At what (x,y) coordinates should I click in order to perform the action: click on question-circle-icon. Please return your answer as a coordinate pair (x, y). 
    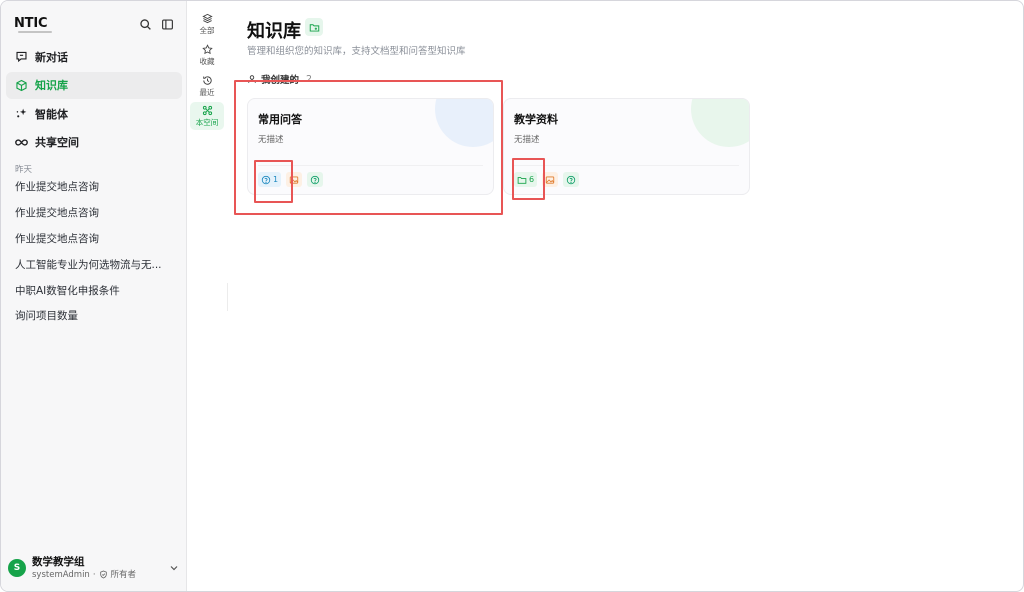
    Looking at the image, I should click on (266, 179).